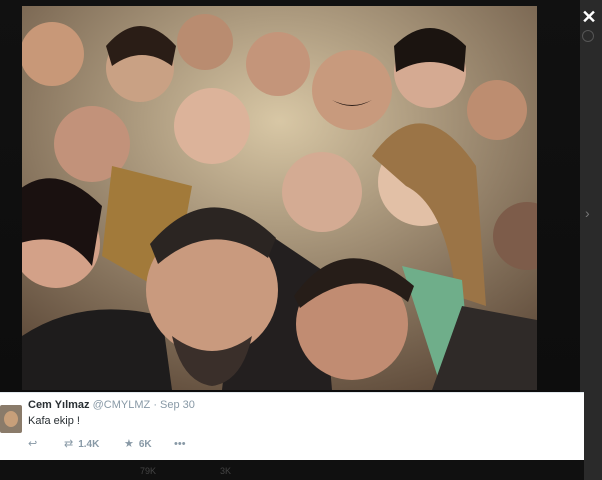  I want to click on more-icon: •••, so click(180, 444).